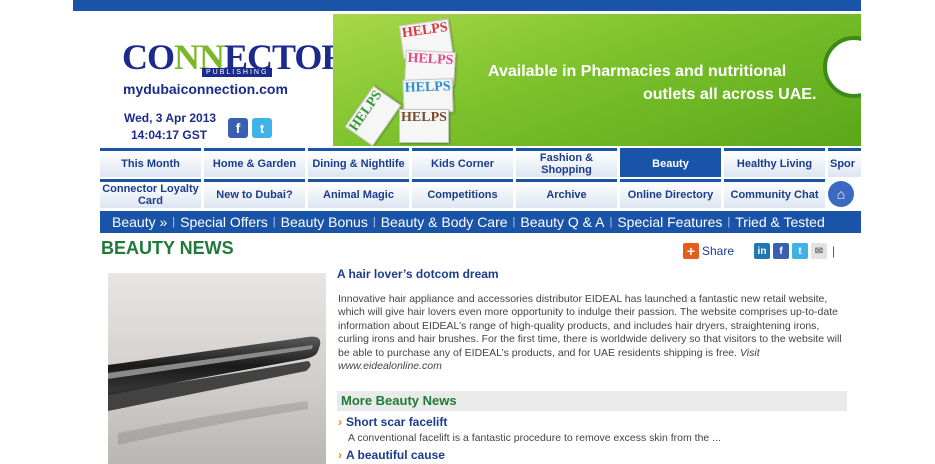 The image size is (935, 464). What do you see at coordinates (139, 222) in the screenshot?
I see `subnav-beauty: Beauty »` at bounding box center [139, 222].